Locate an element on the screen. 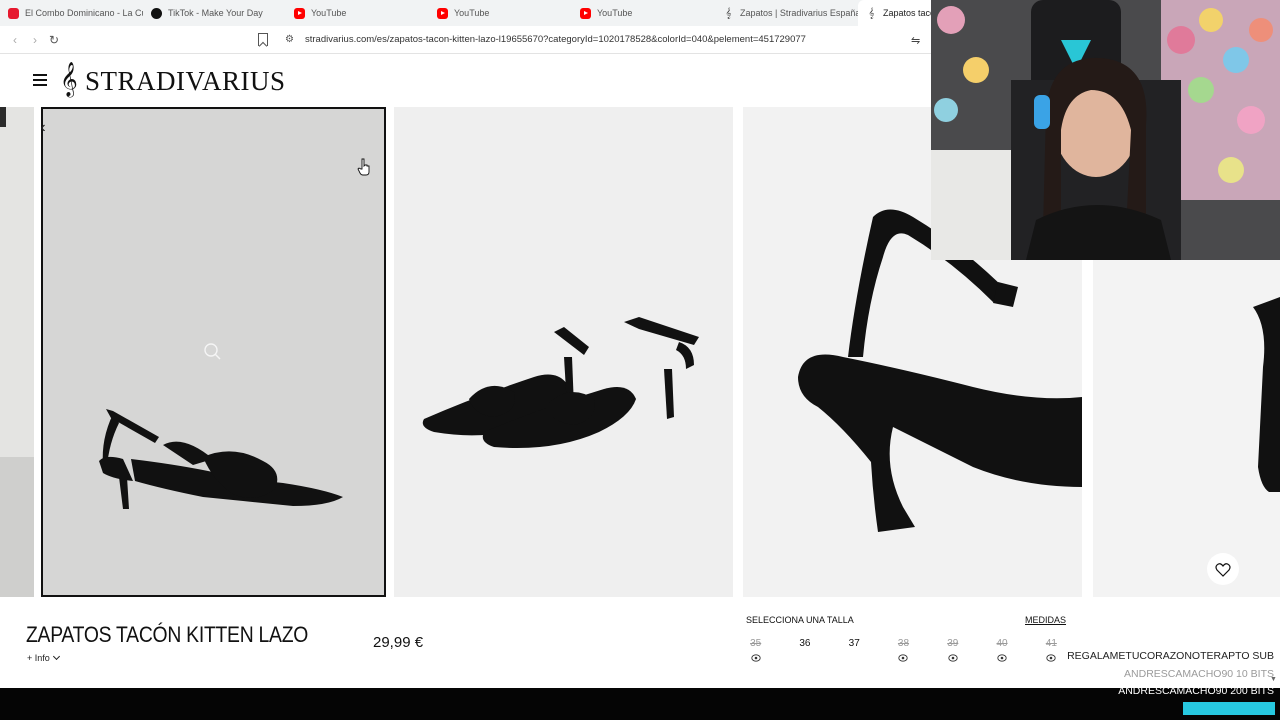 This screenshot has height=720, width=1280. more-info-toggle: + Info is located at coordinates (43, 657).